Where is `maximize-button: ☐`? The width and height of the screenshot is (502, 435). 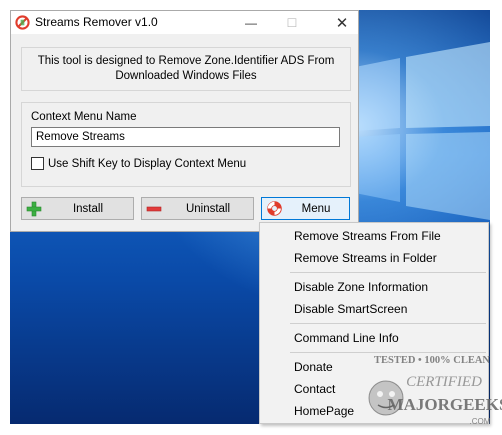
maximize-button: ☐ is located at coordinates (292, 22).